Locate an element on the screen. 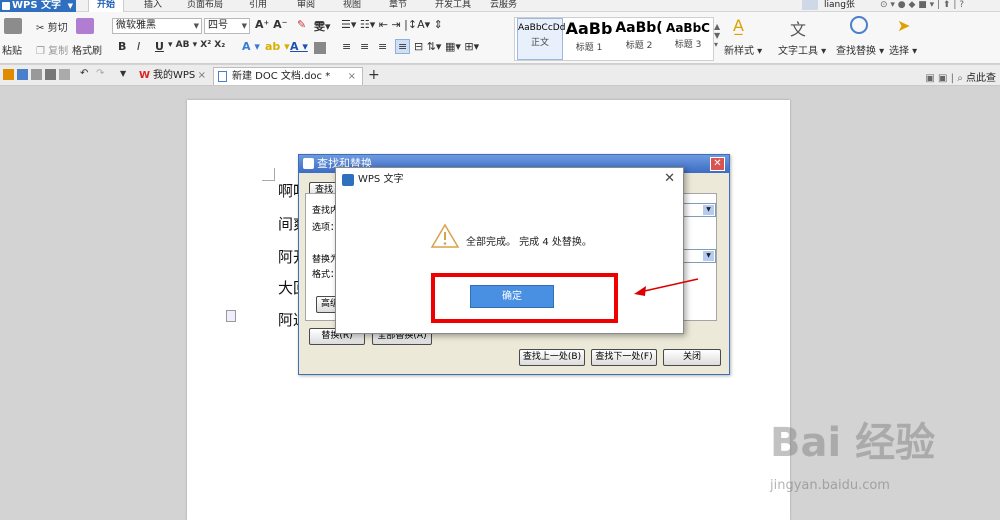 This screenshot has height=520, width=1000. copy-button: ❐ 复制 is located at coordinates (52, 49).